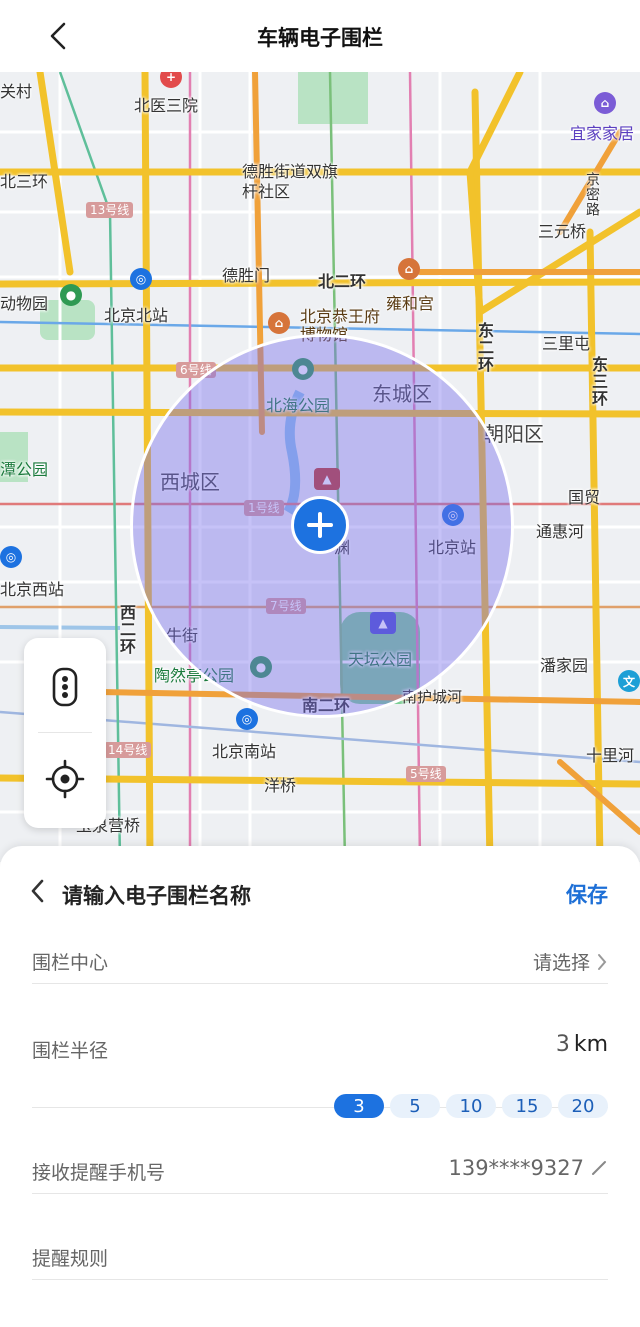 Image resolution: width=640 pixels, height=1327 pixels. I want to click on map-label: 东二环, so click(484, 347).